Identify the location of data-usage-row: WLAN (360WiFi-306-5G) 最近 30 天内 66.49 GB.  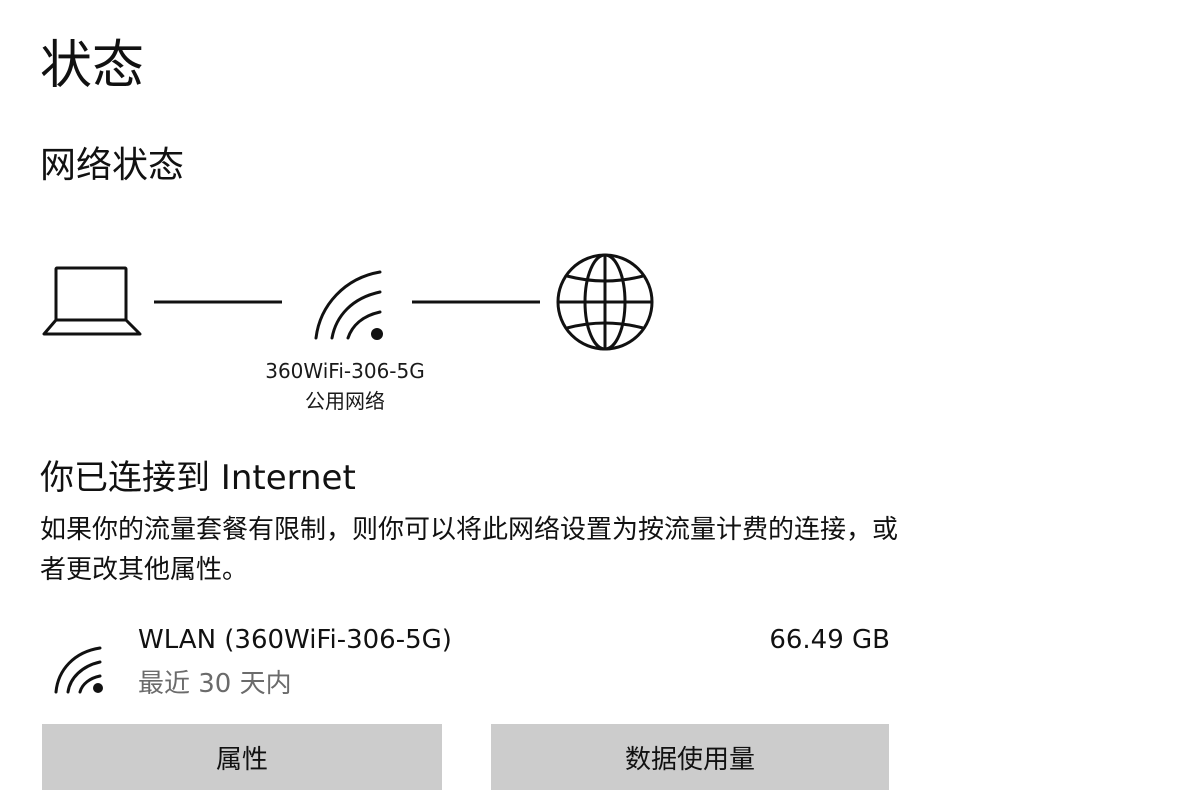
(465, 663).